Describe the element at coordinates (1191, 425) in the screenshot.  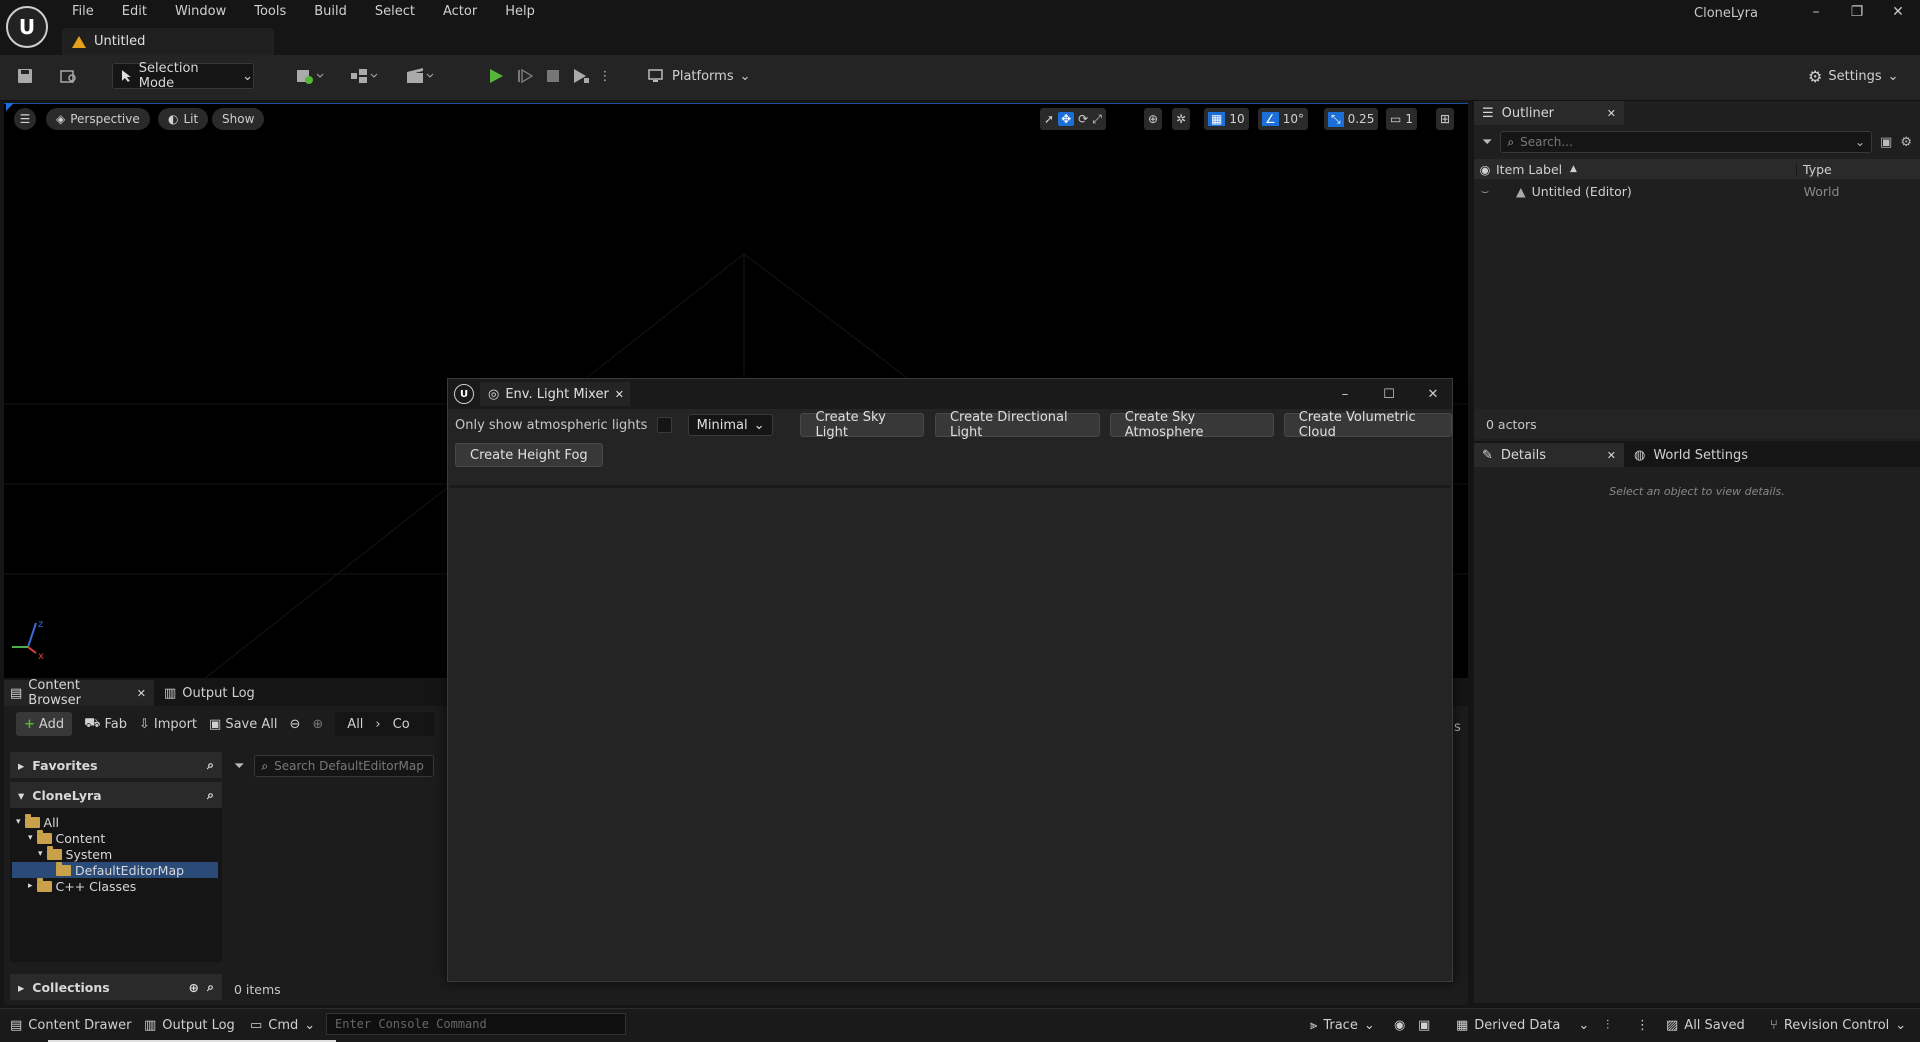
I see `create-sky-atmosphere-button: Create Sky Atmosphere` at that location.